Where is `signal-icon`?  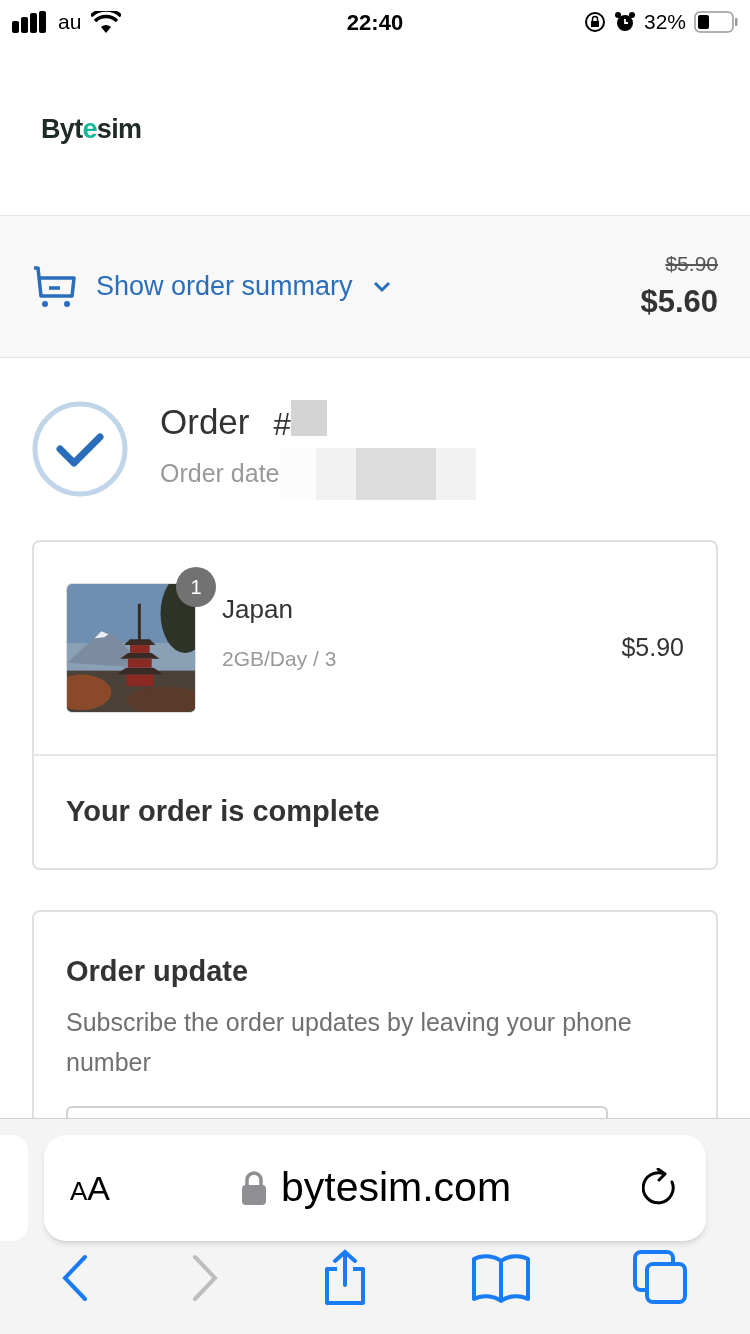 signal-icon is located at coordinates (30, 22).